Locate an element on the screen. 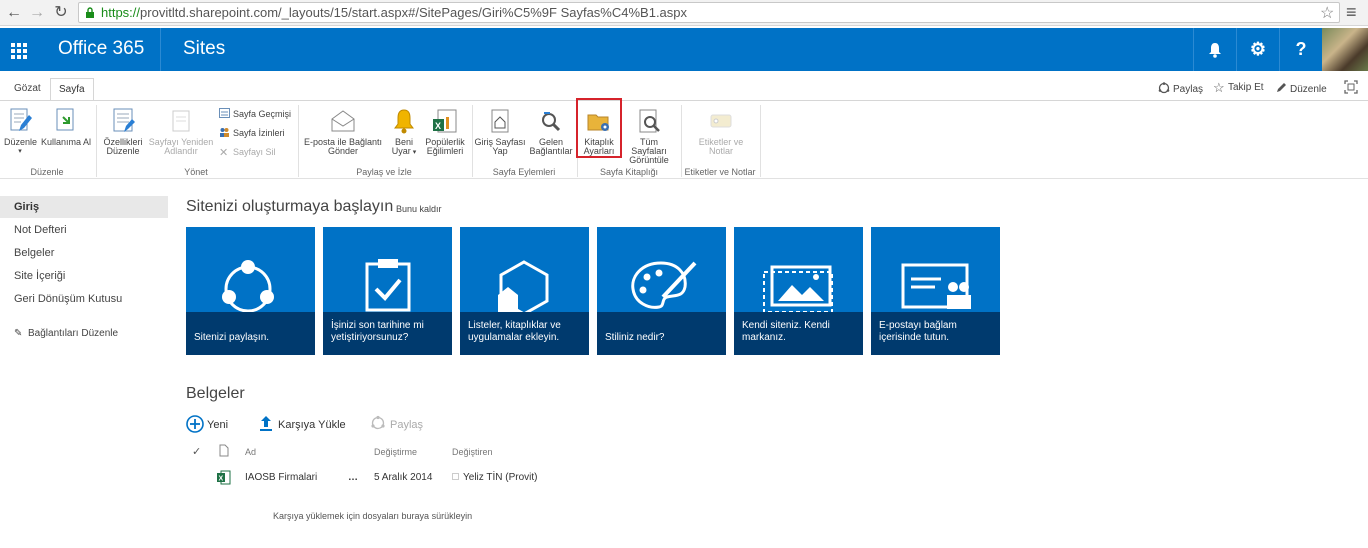  edit-label: Düzenle is located at coordinates (1308, 89).